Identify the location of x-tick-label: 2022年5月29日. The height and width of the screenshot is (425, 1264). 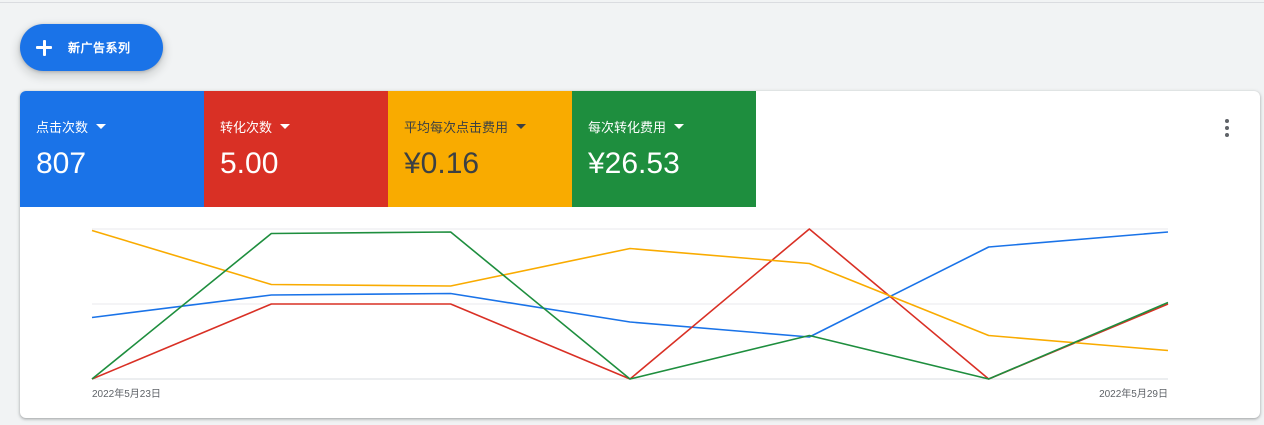
(1133, 393).